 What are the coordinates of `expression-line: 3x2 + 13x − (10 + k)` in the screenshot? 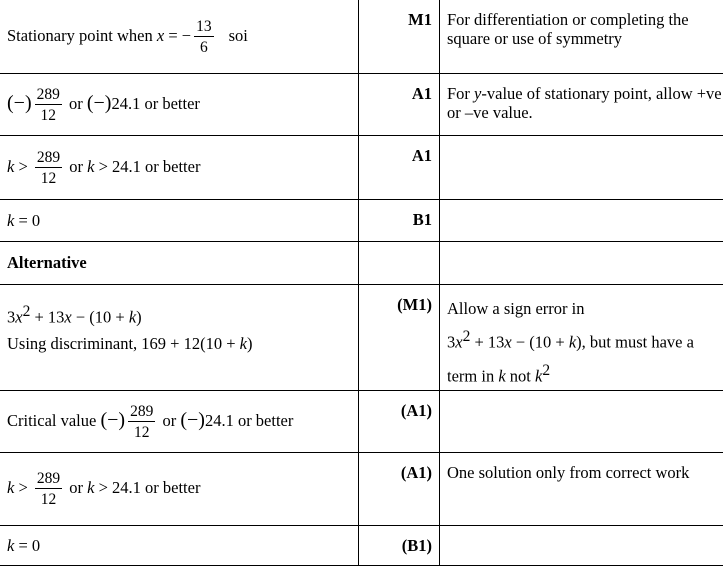 It's located at (182, 315).